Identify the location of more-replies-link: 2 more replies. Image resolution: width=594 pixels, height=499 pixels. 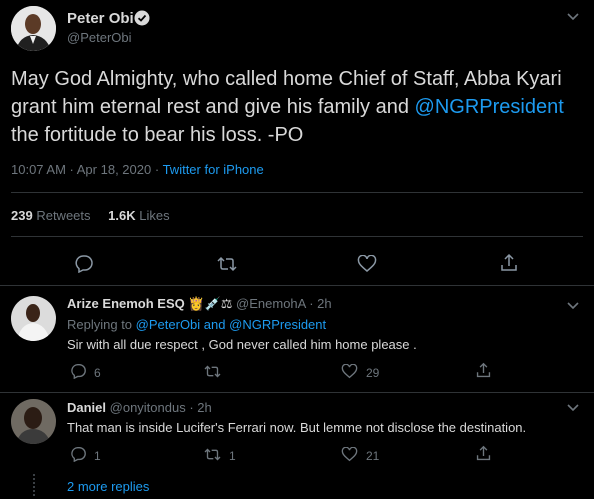
(108, 486).